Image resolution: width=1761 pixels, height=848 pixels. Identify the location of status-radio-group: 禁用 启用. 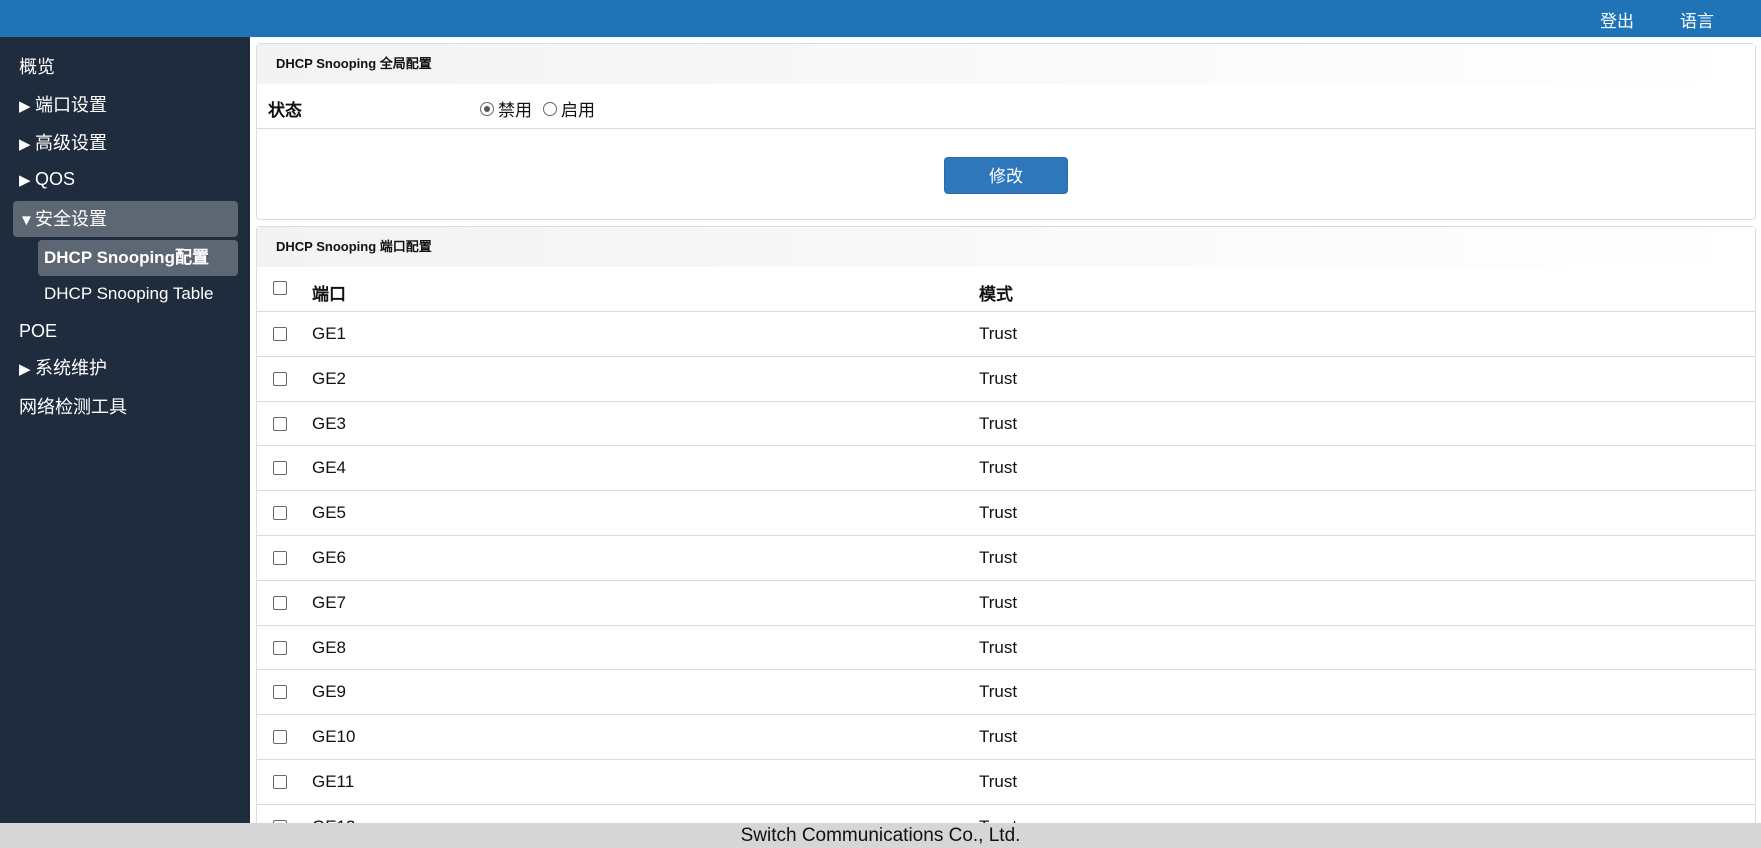
(543, 108).